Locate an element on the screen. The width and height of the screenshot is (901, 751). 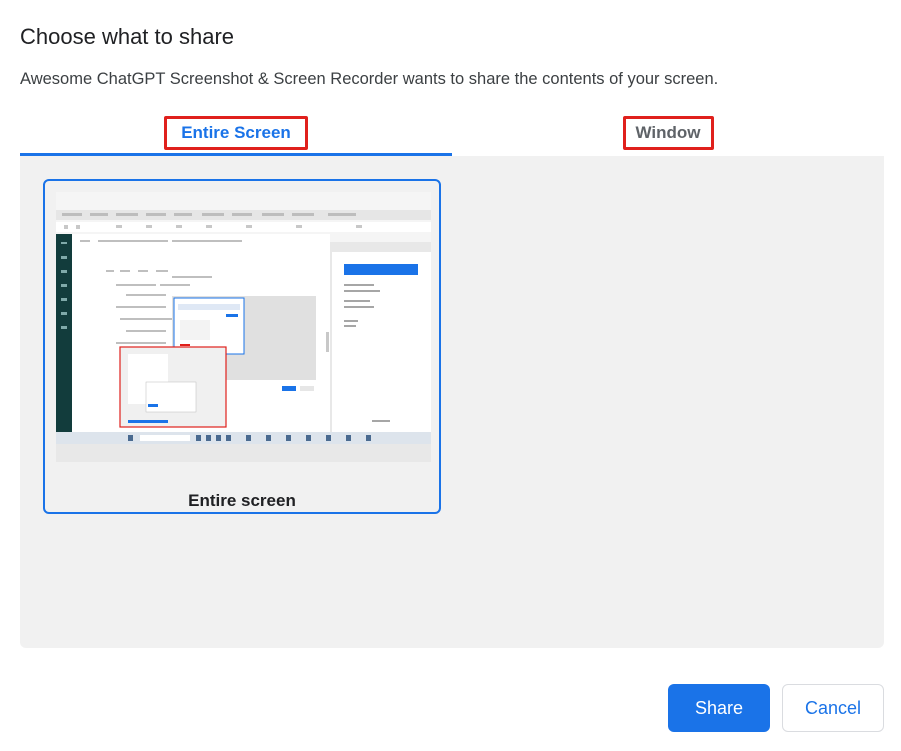
screen-preview-thumbnail is located at coordinates (243, 327).